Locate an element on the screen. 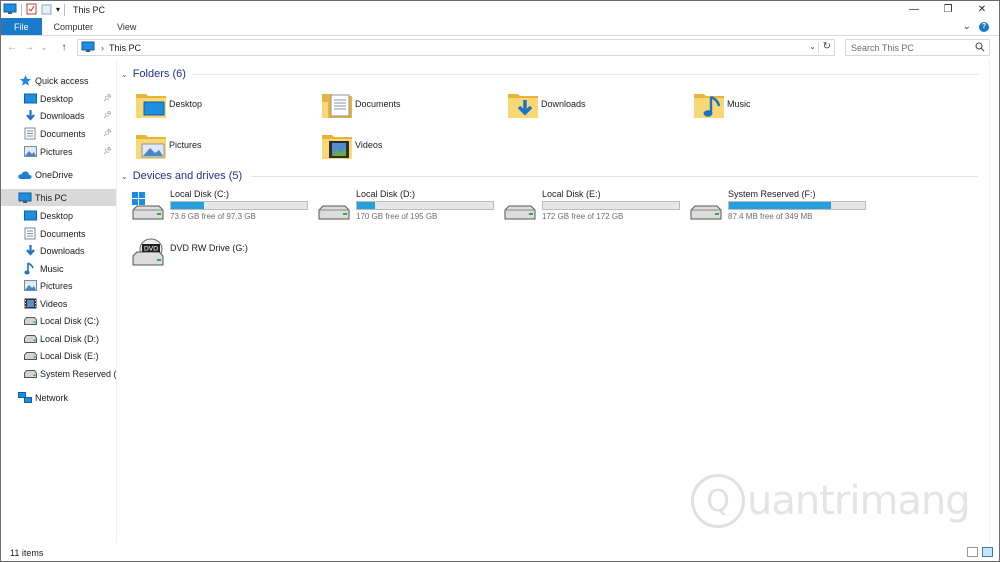 This screenshot has width=1000, height=562. maximize-button: ❐ is located at coordinates (948, 9).